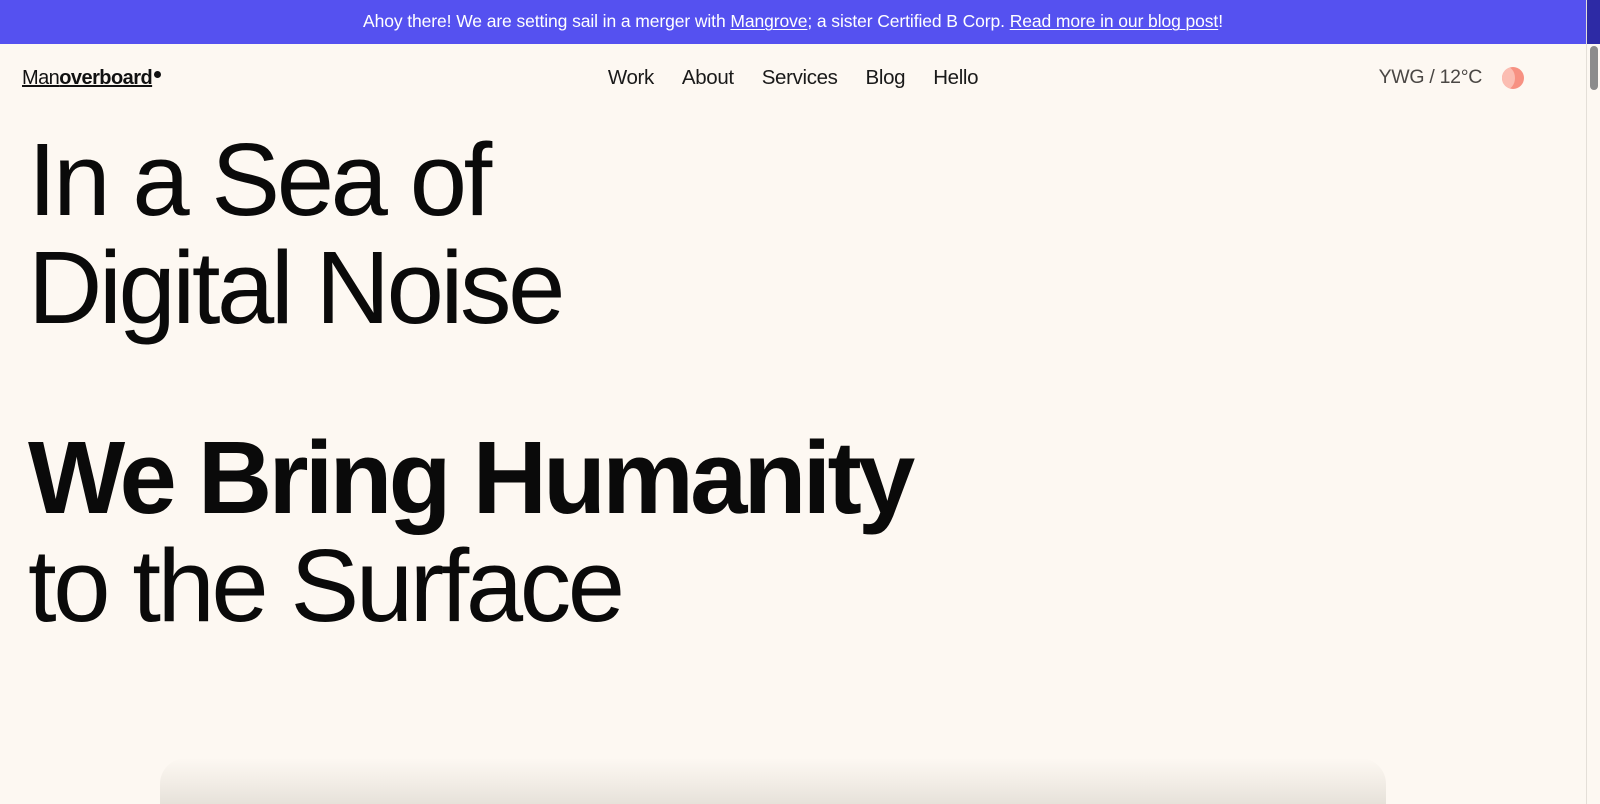  I want to click on hero-headline-primary-line-1: In a Sea of, so click(260, 179).